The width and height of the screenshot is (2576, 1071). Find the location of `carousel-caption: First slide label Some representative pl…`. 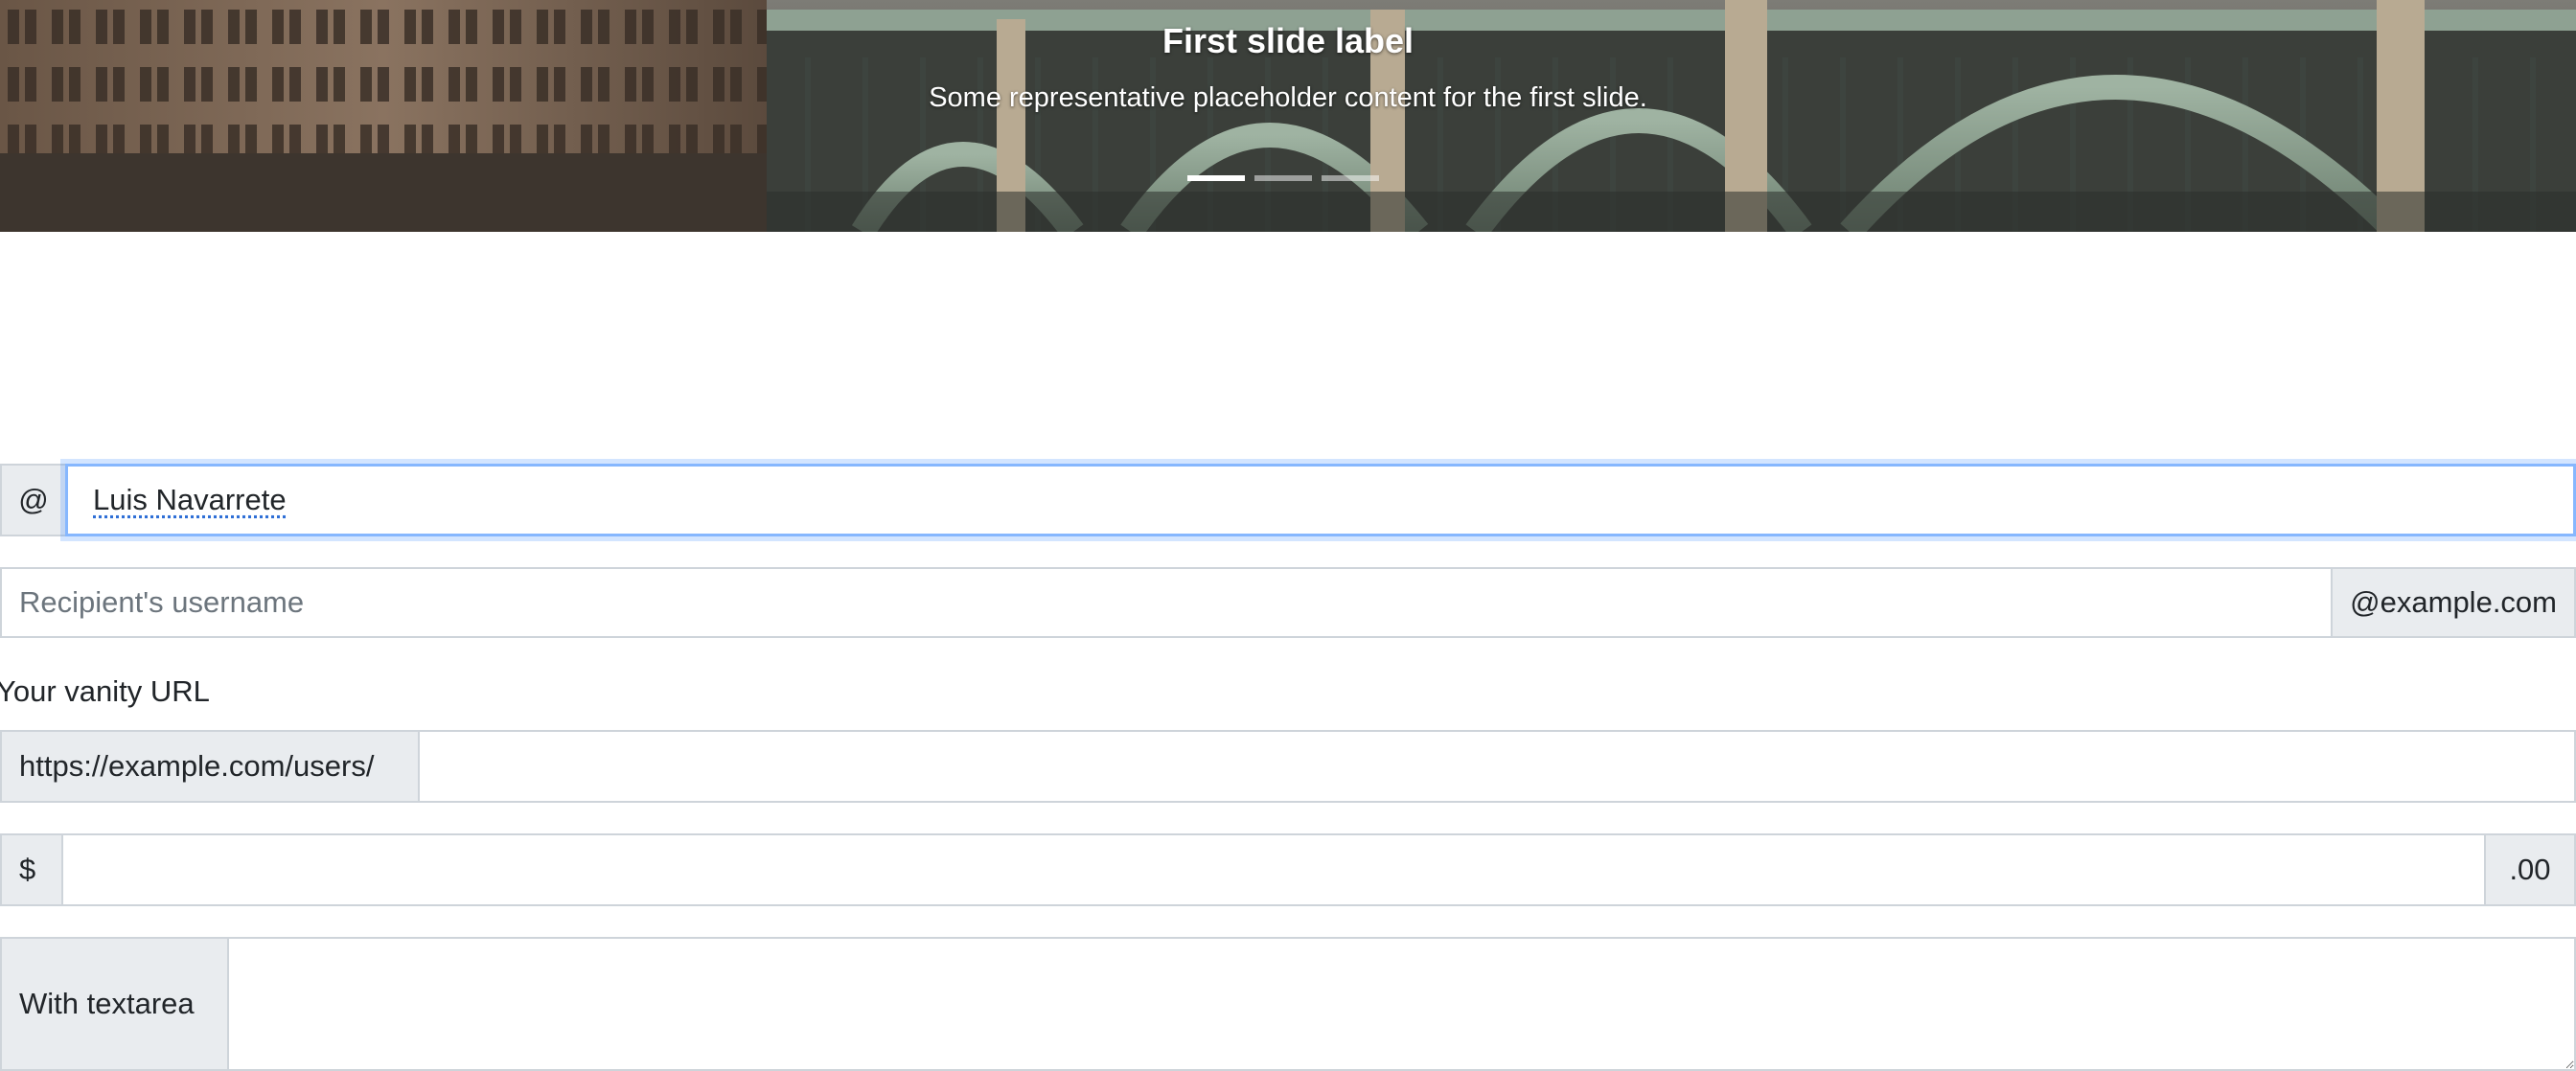

carousel-caption: First slide label Some representative pl… is located at coordinates (1288, 68).